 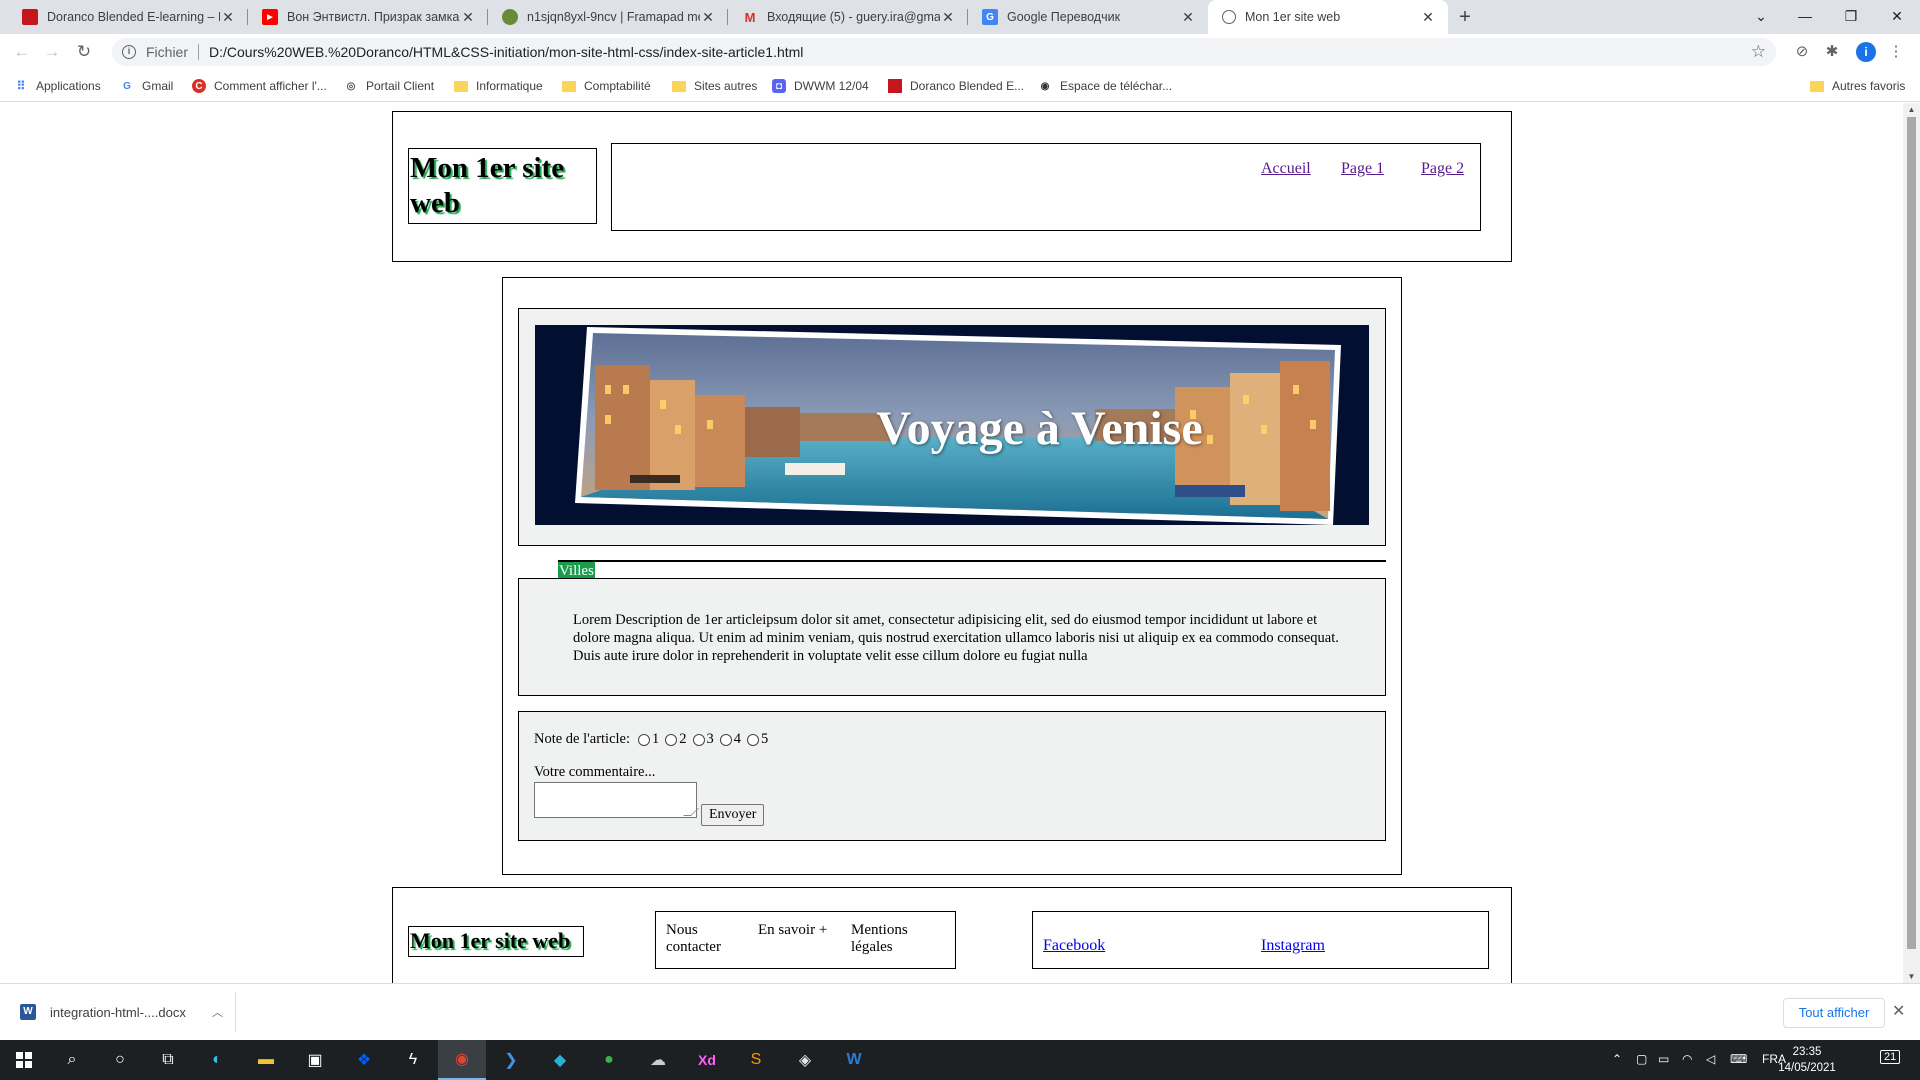 What do you see at coordinates (146, 86) in the screenshot?
I see `bookmark-gmail: G Gmail` at bounding box center [146, 86].